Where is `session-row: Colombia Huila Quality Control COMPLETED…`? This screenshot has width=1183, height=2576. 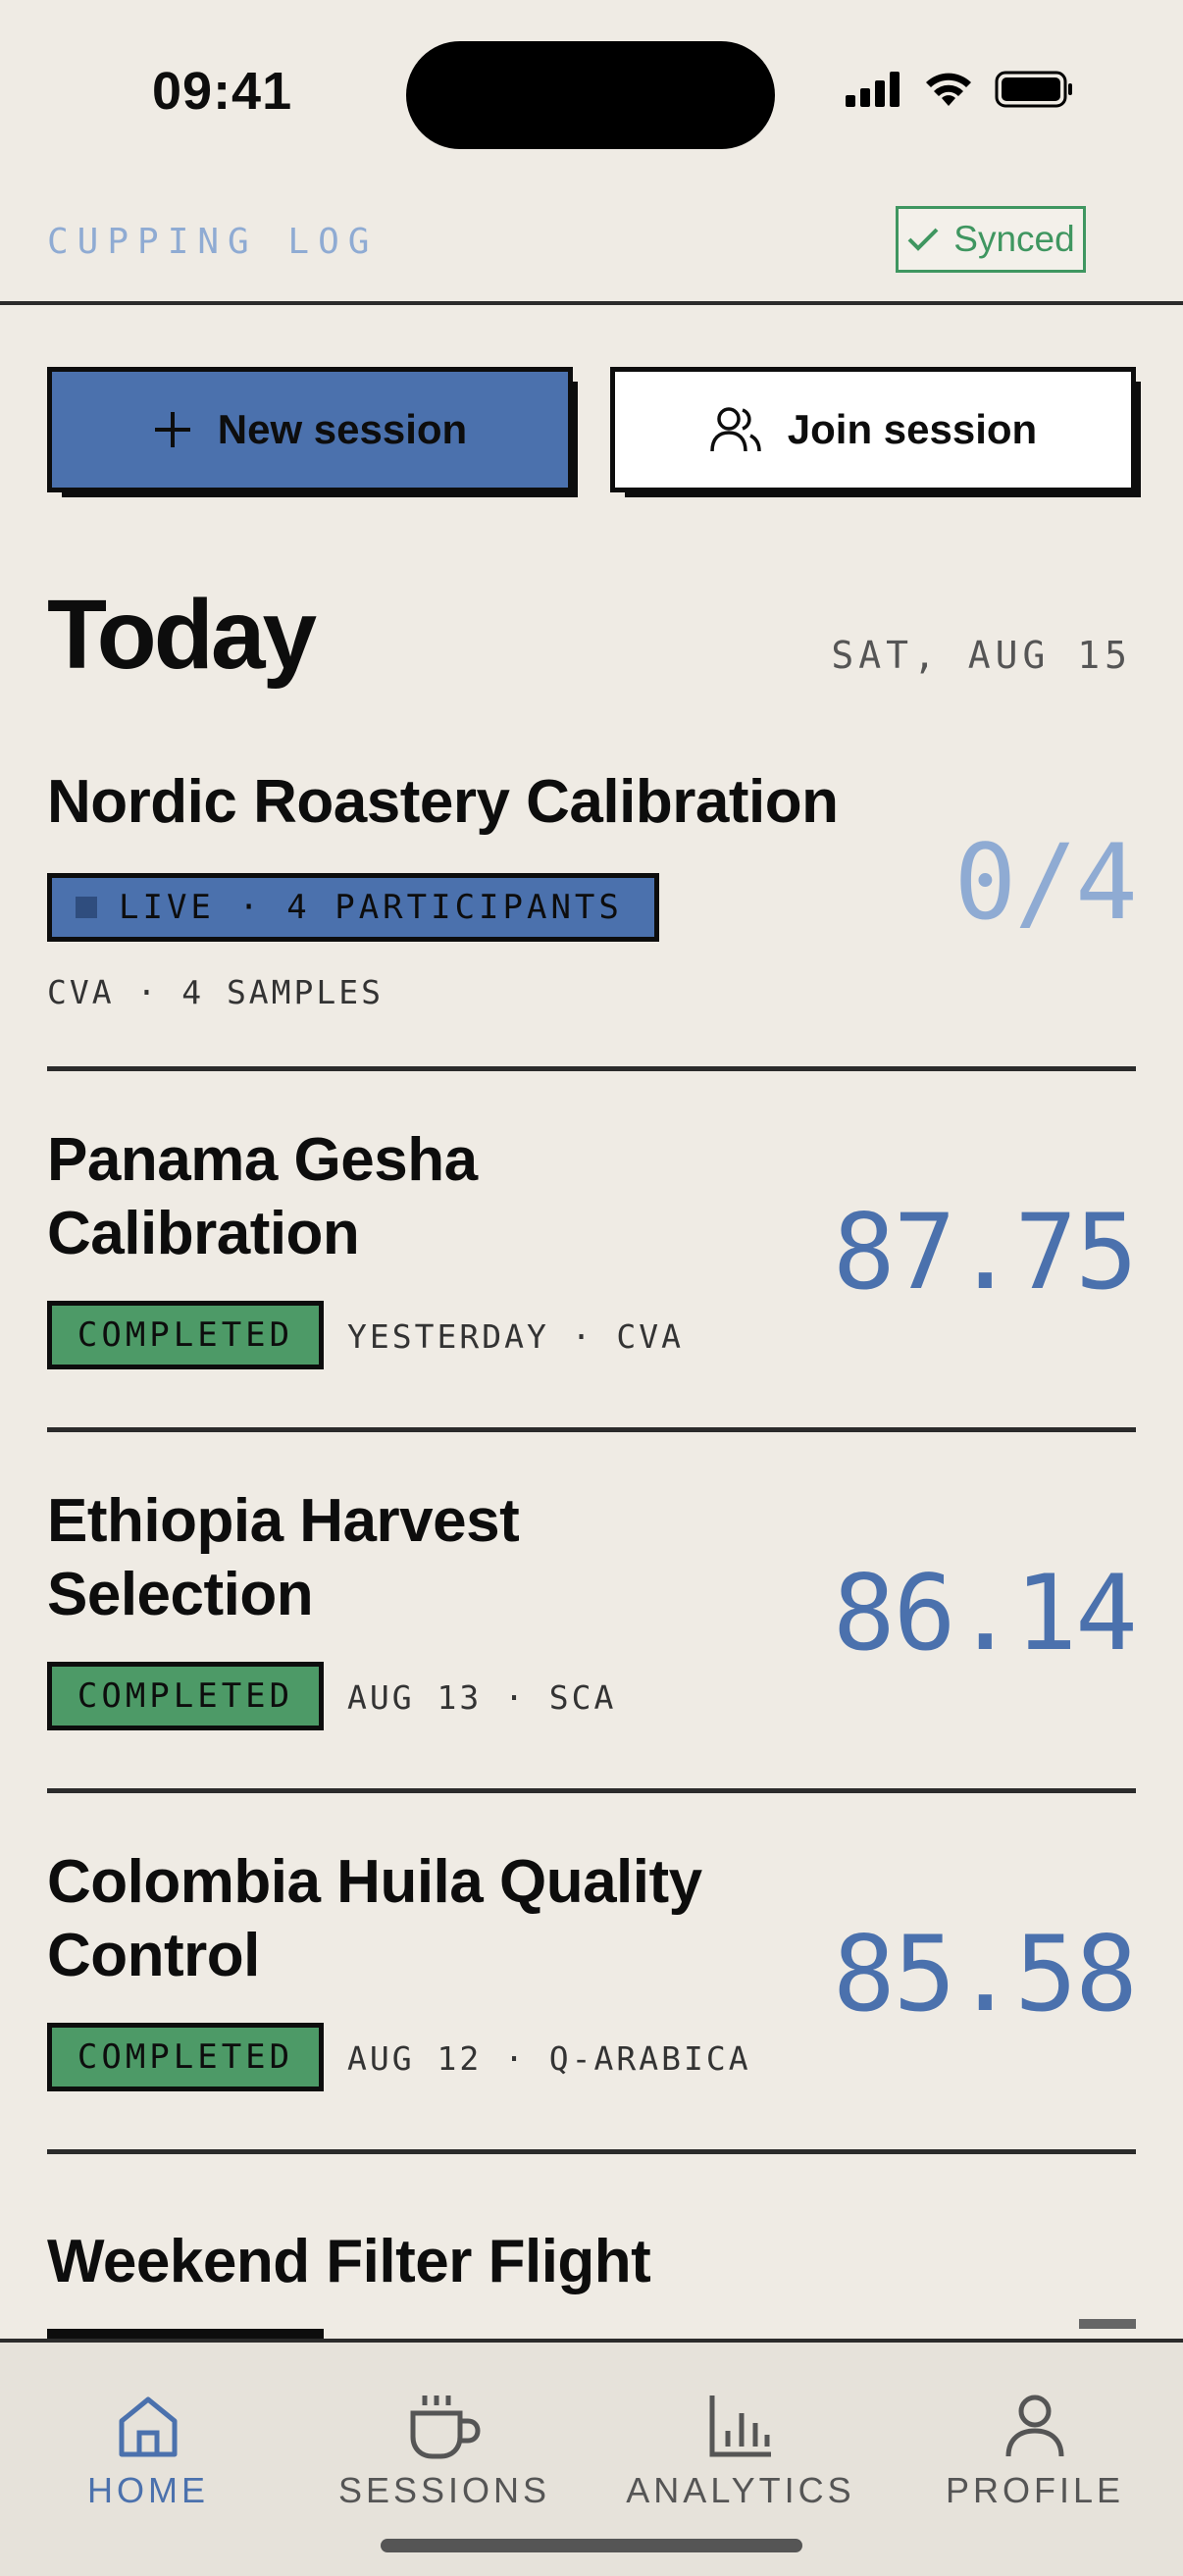
session-row: Colombia Huila Quality Control COMPLETED… is located at coordinates (592, 1977).